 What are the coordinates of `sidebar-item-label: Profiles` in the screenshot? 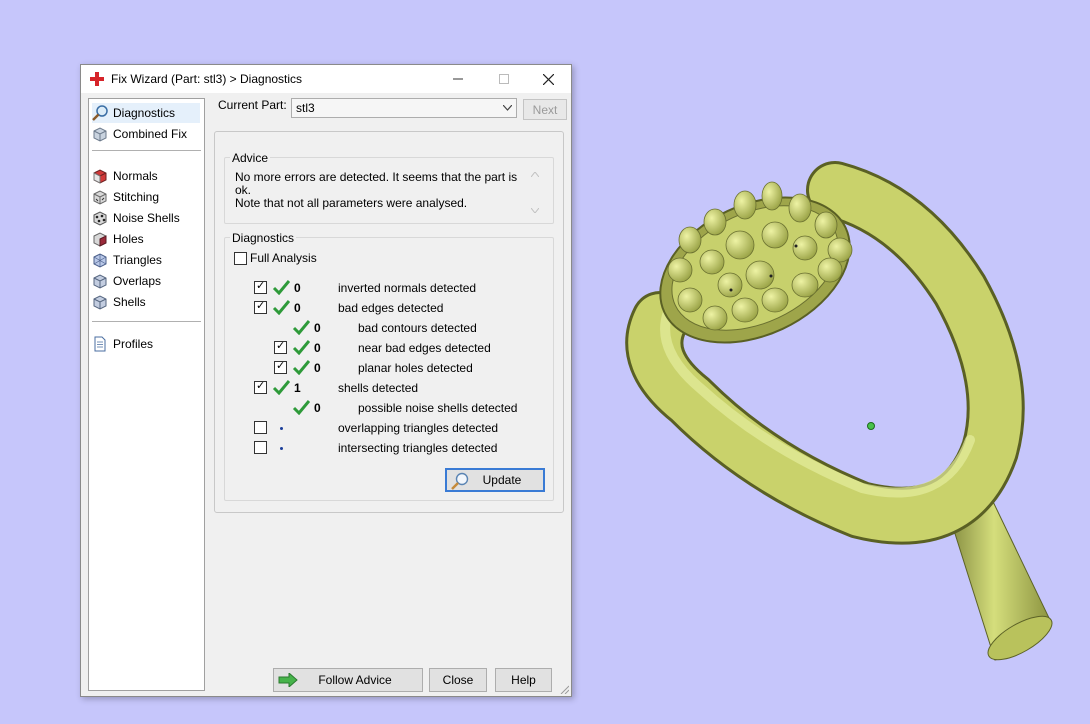 It's located at (133, 344).